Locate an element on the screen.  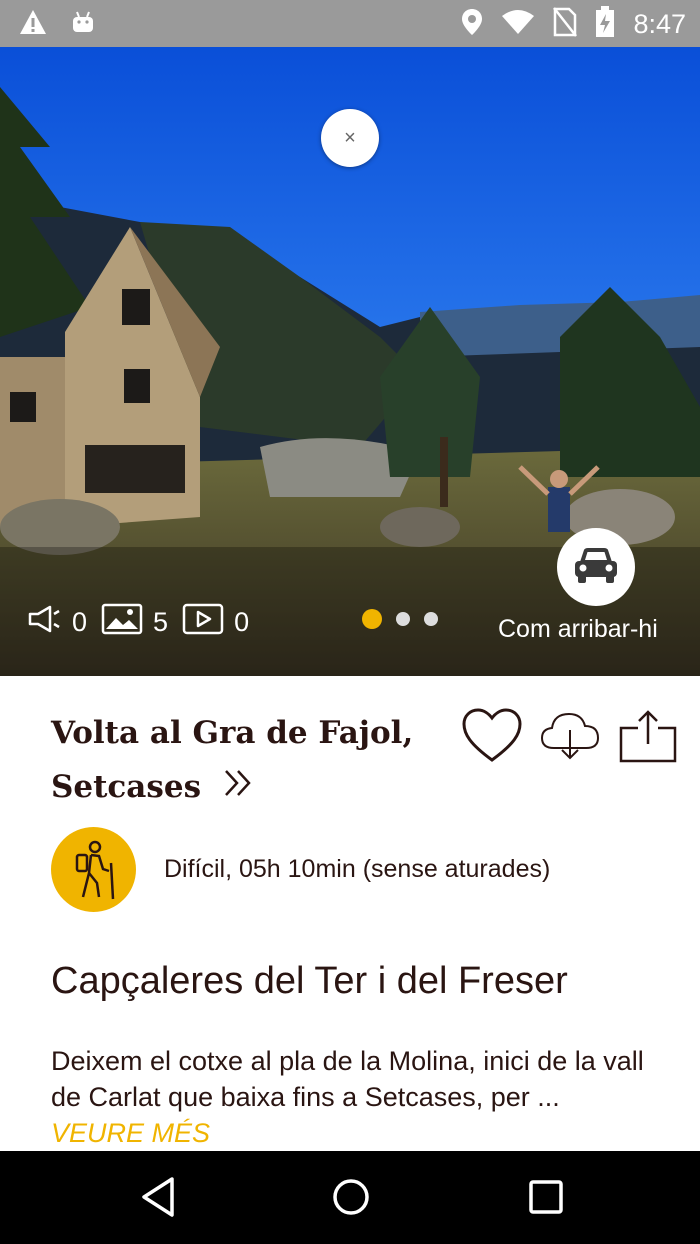
double-chevron-right-icon is located at coordinates (238, 789).